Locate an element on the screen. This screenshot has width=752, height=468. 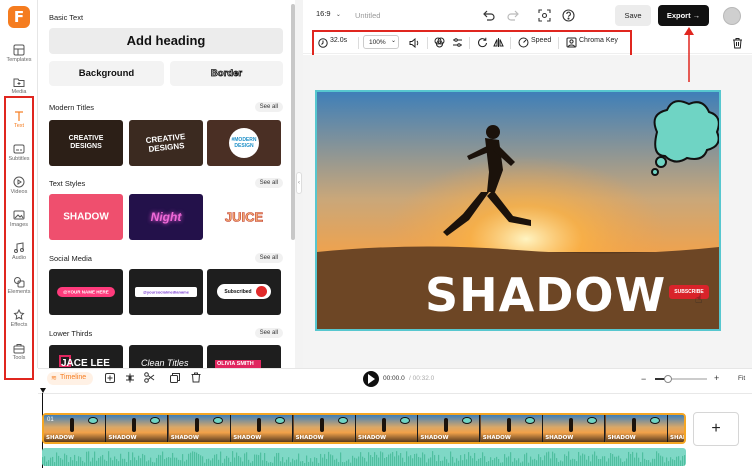
add-track-icon is located at coordinates (110, 378).